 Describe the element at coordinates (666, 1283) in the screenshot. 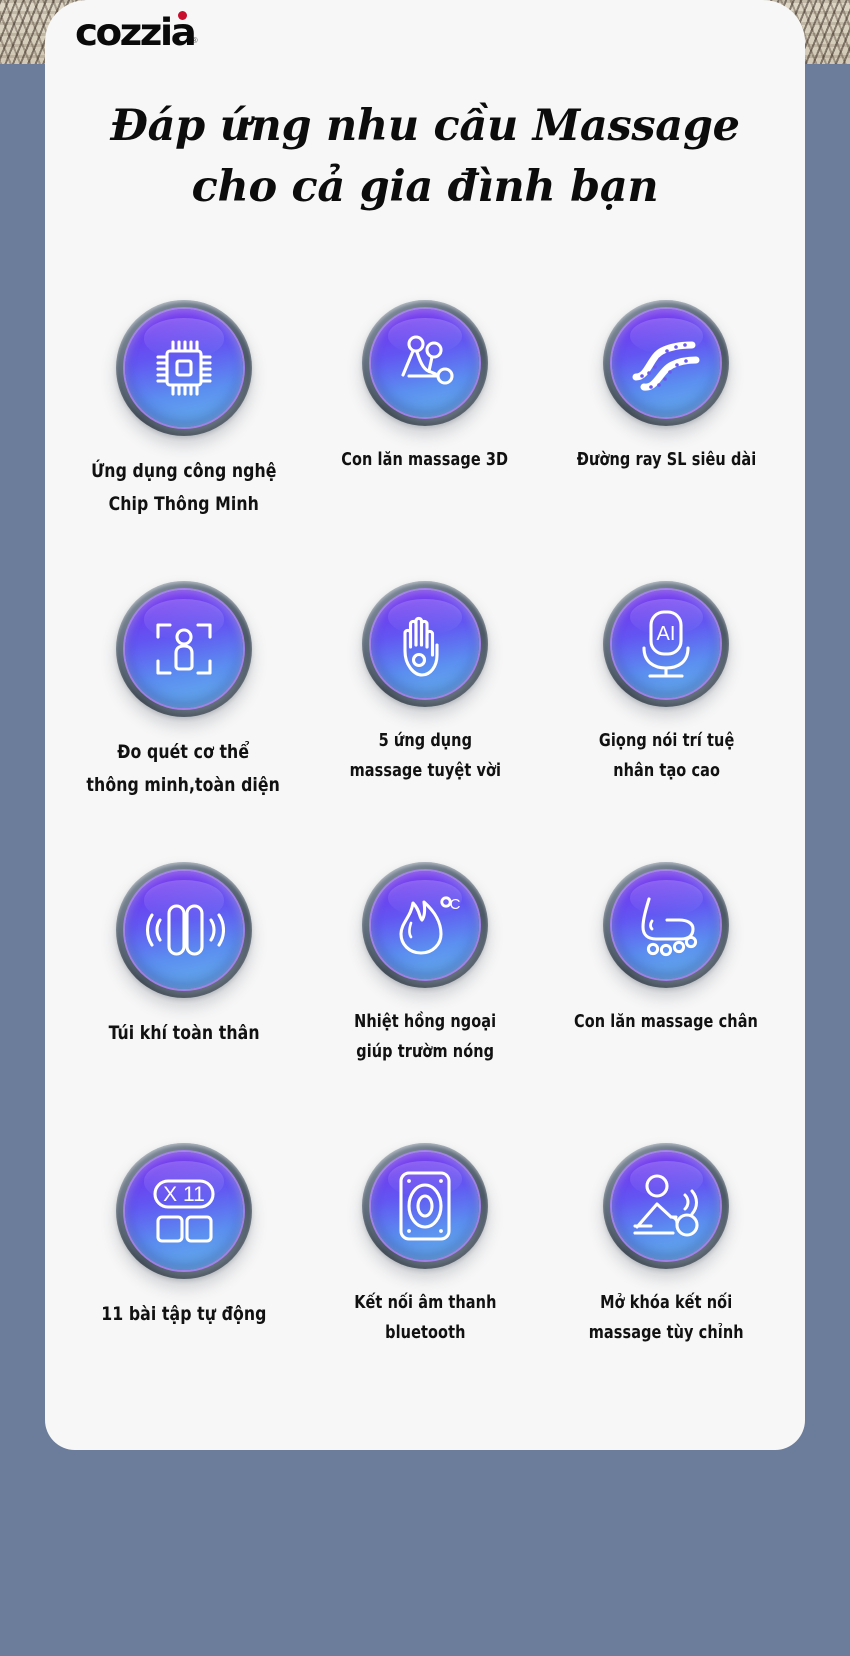

I see `feature-item: Mở khóa kết nối massage tùy chỉnh` at that location.